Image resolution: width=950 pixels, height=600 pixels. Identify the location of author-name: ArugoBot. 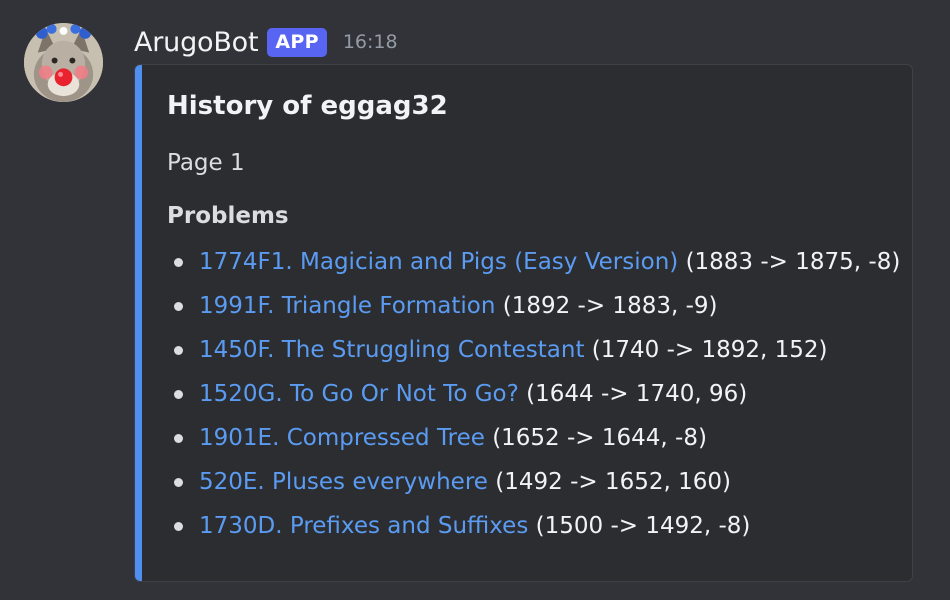
(196, 42).